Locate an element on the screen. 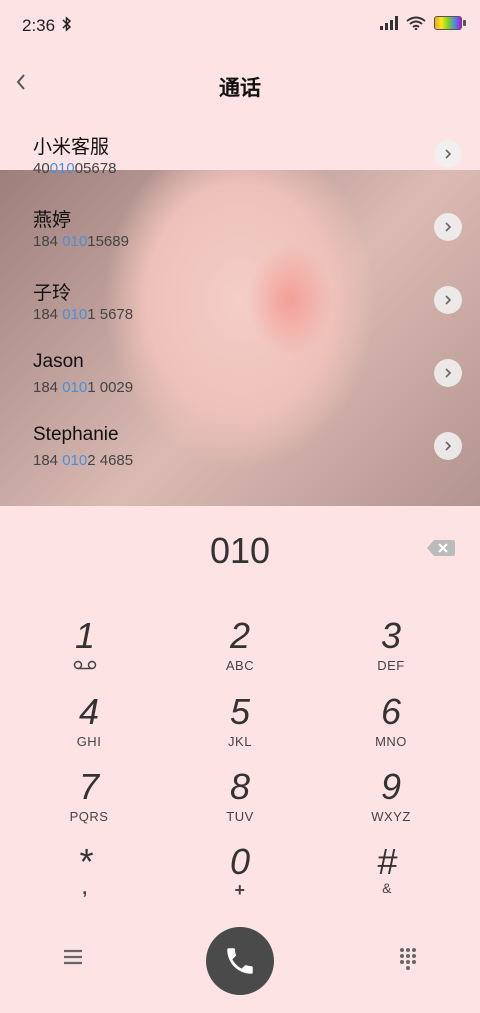 This screenshot has width=480, height=1013. contact-item: Jason 184 0101 0029 is located at coordinates (240, 373).